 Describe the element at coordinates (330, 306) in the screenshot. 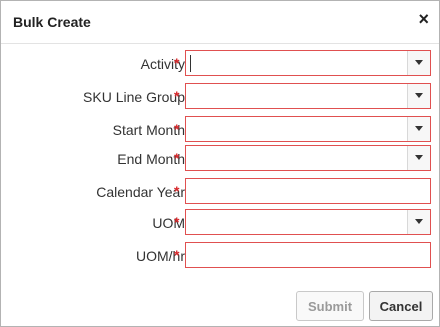

I see `submit-button: Submit` at that location.